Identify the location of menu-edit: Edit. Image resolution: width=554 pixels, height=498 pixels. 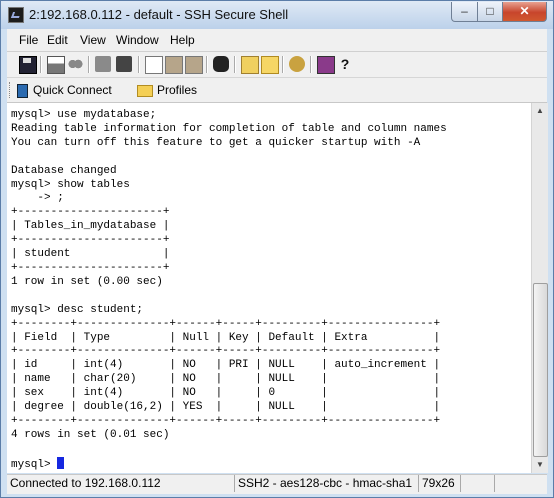
(57, 40).